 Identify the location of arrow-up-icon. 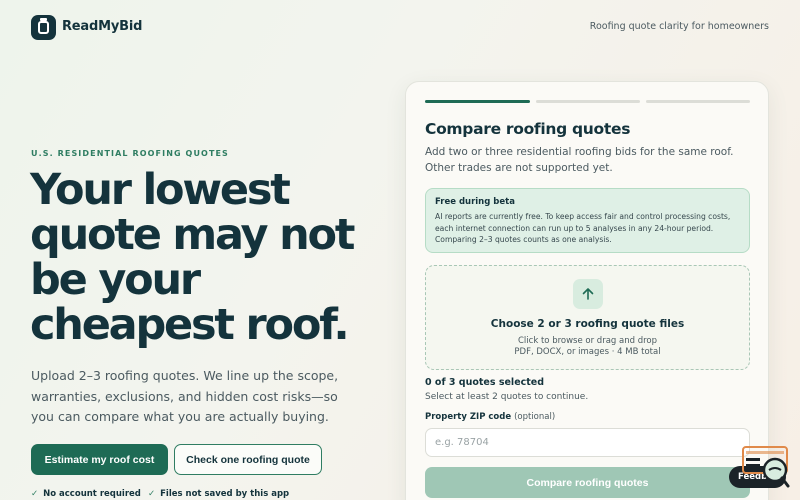
(588, 294).